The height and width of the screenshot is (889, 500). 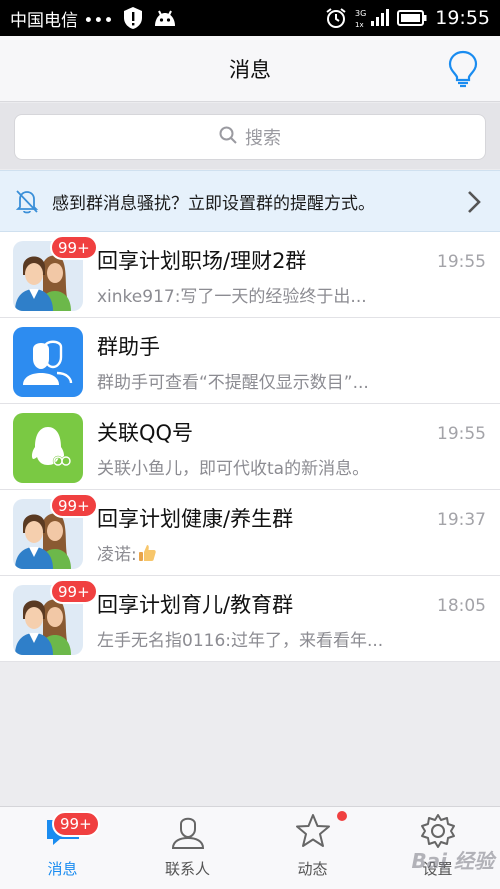 I want to click on conversation-row: 关联QQ号 19:55 关联小鱼儿，即可代收ta的新消息。, so click(x=250, y=447).